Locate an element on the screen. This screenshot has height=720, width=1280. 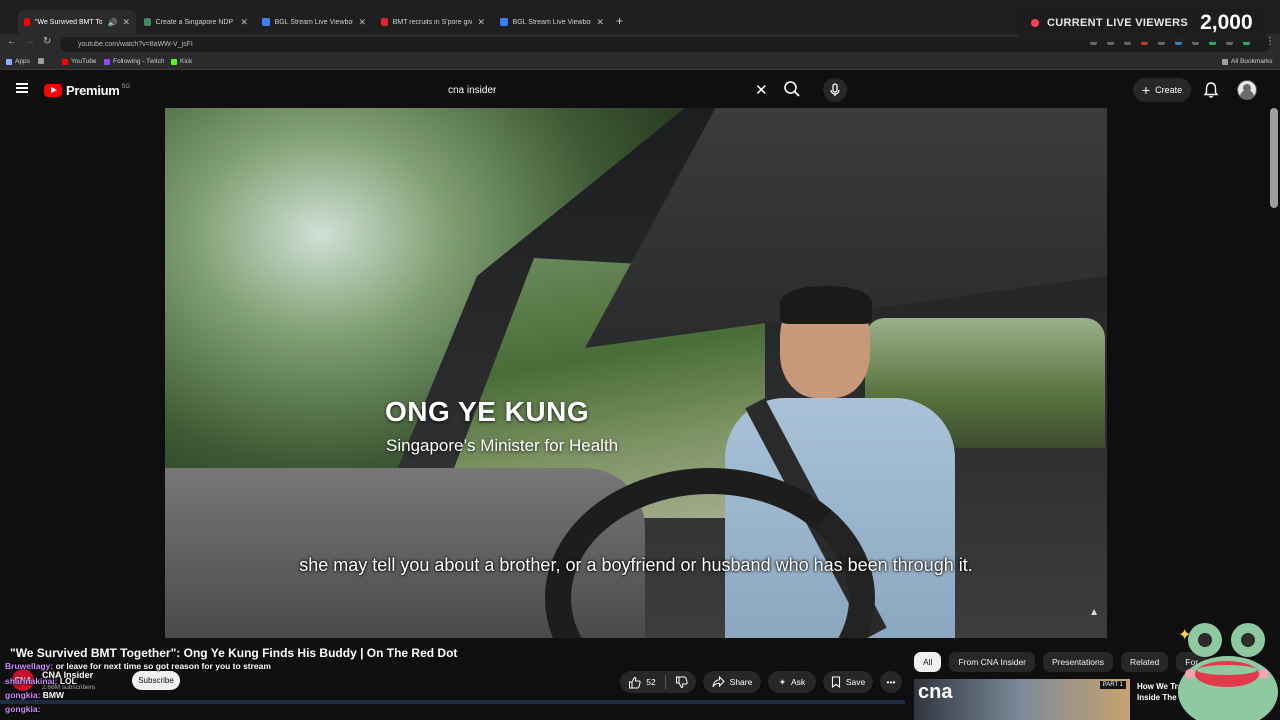
account-avatar is located at coordinates (1247, 90).